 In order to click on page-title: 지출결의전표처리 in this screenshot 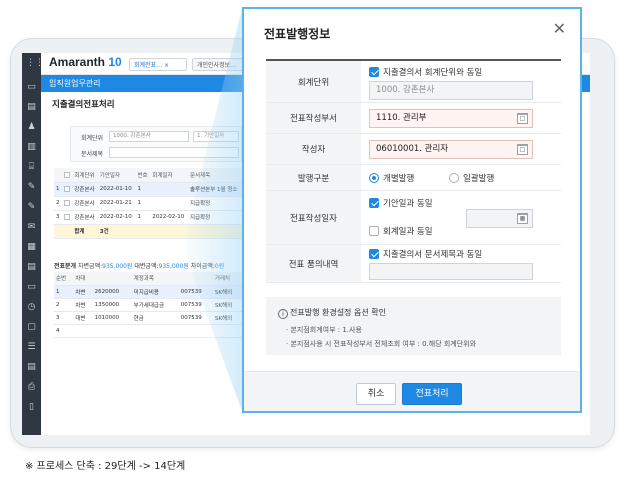, I will do `click(83, 105)`.